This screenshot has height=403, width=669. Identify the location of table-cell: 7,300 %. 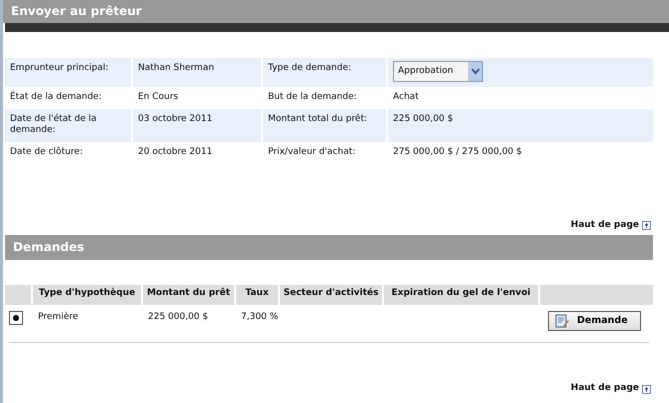
(259, 317).